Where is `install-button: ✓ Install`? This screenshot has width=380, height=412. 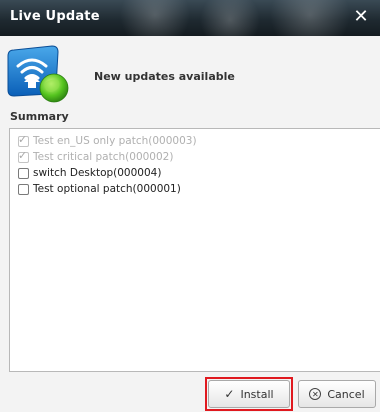
install-button: ✓ Install is located at coordinates (249, 394).